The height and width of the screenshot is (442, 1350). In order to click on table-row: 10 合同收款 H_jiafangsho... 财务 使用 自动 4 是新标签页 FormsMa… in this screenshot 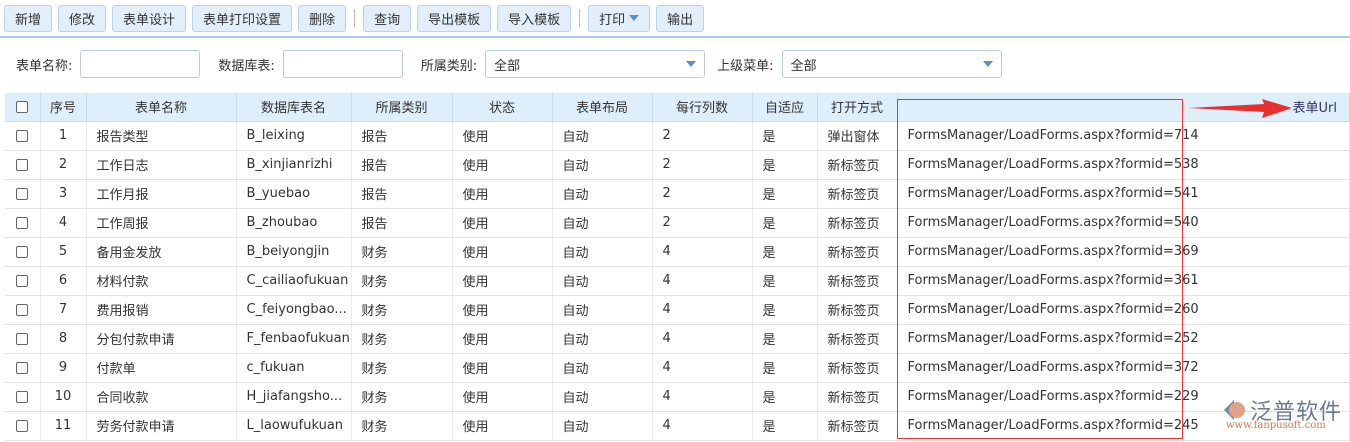, I will do `click(677, 397)`.